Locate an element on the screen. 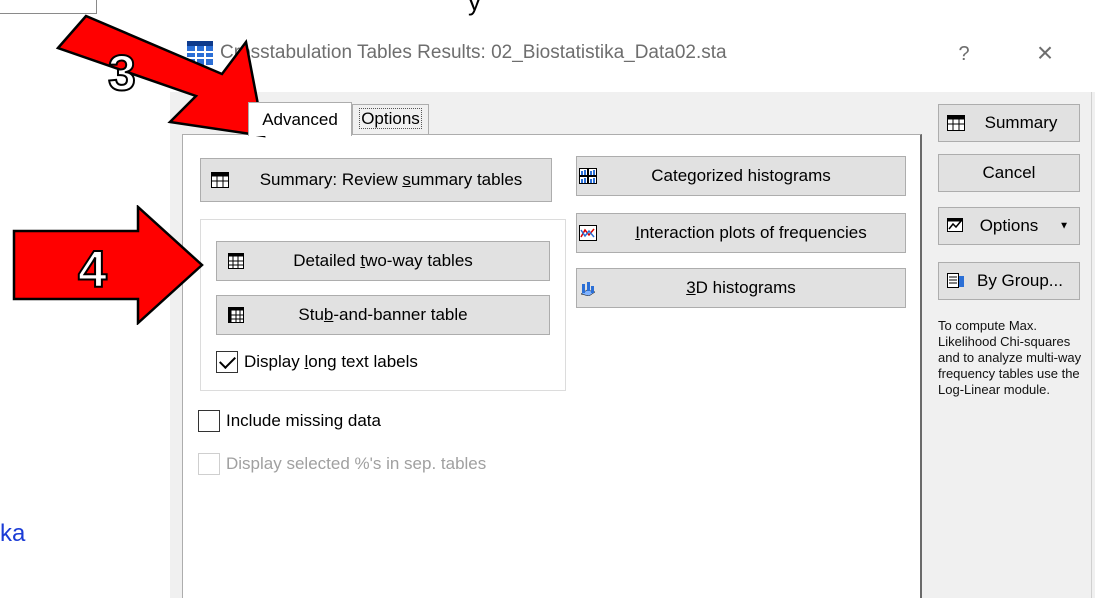  display-long-text-labels-label: Display long text labels is located at coordinates (331, 361).